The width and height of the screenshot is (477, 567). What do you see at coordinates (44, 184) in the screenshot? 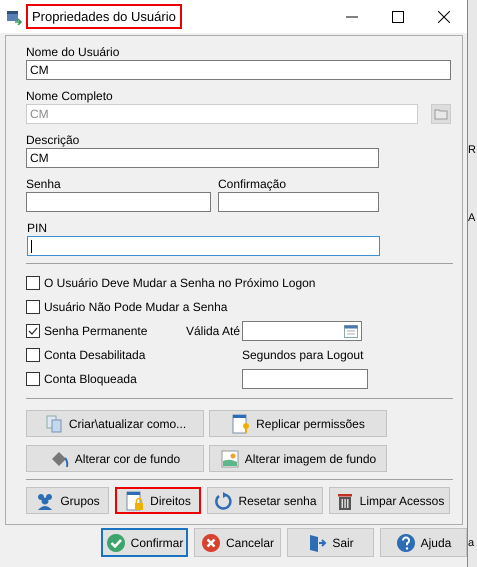
I see `field-label: Senha` at bounding box center [44, 184].